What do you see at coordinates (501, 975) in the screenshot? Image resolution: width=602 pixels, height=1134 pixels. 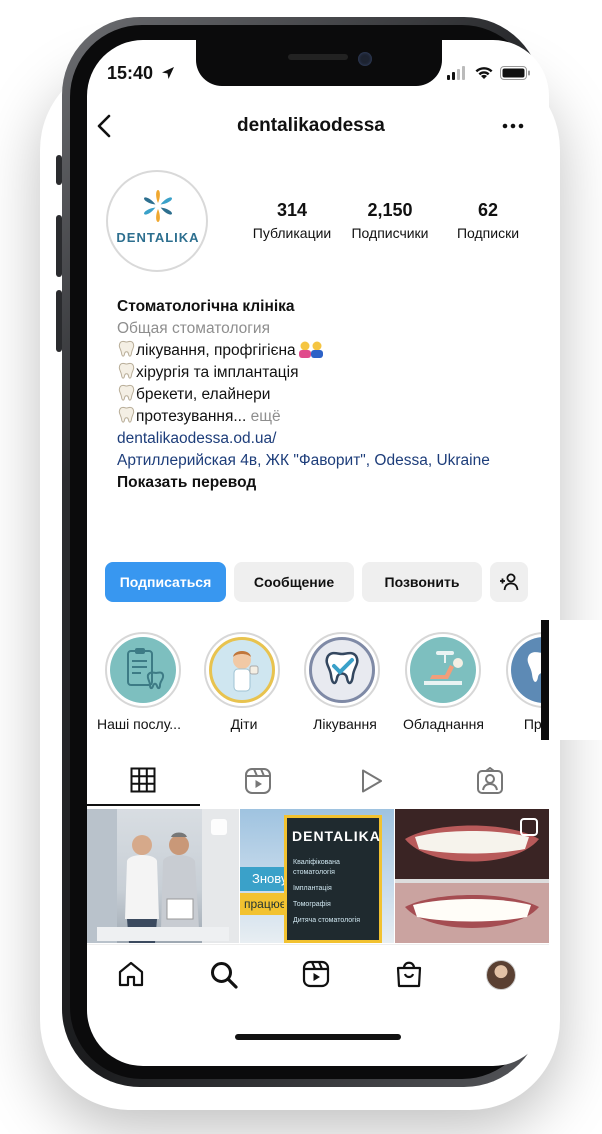 I see `profile-avatar-tab` at bounding box center [501, 975].